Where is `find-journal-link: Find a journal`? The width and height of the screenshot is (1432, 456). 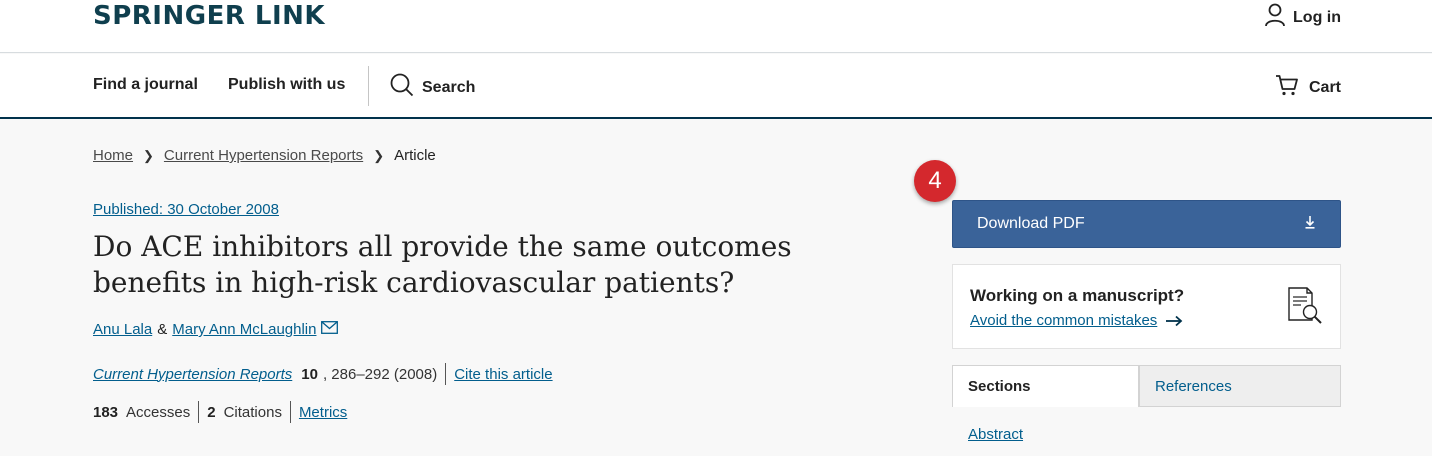
find-journal-link: Find a journal is located at coordinates (145, 85).